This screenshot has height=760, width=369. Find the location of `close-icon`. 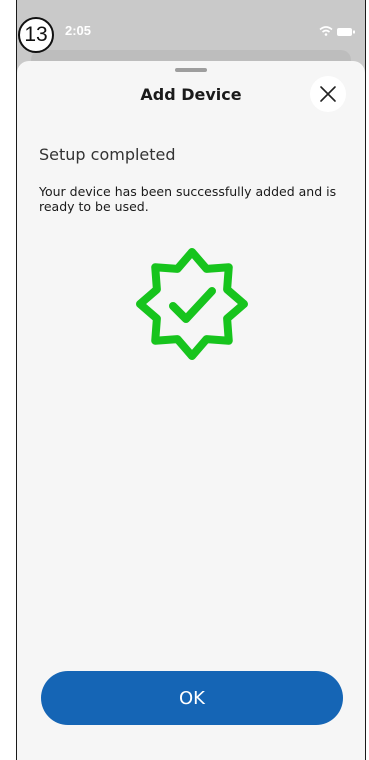

close-icon is located at coordinates (328, 94).